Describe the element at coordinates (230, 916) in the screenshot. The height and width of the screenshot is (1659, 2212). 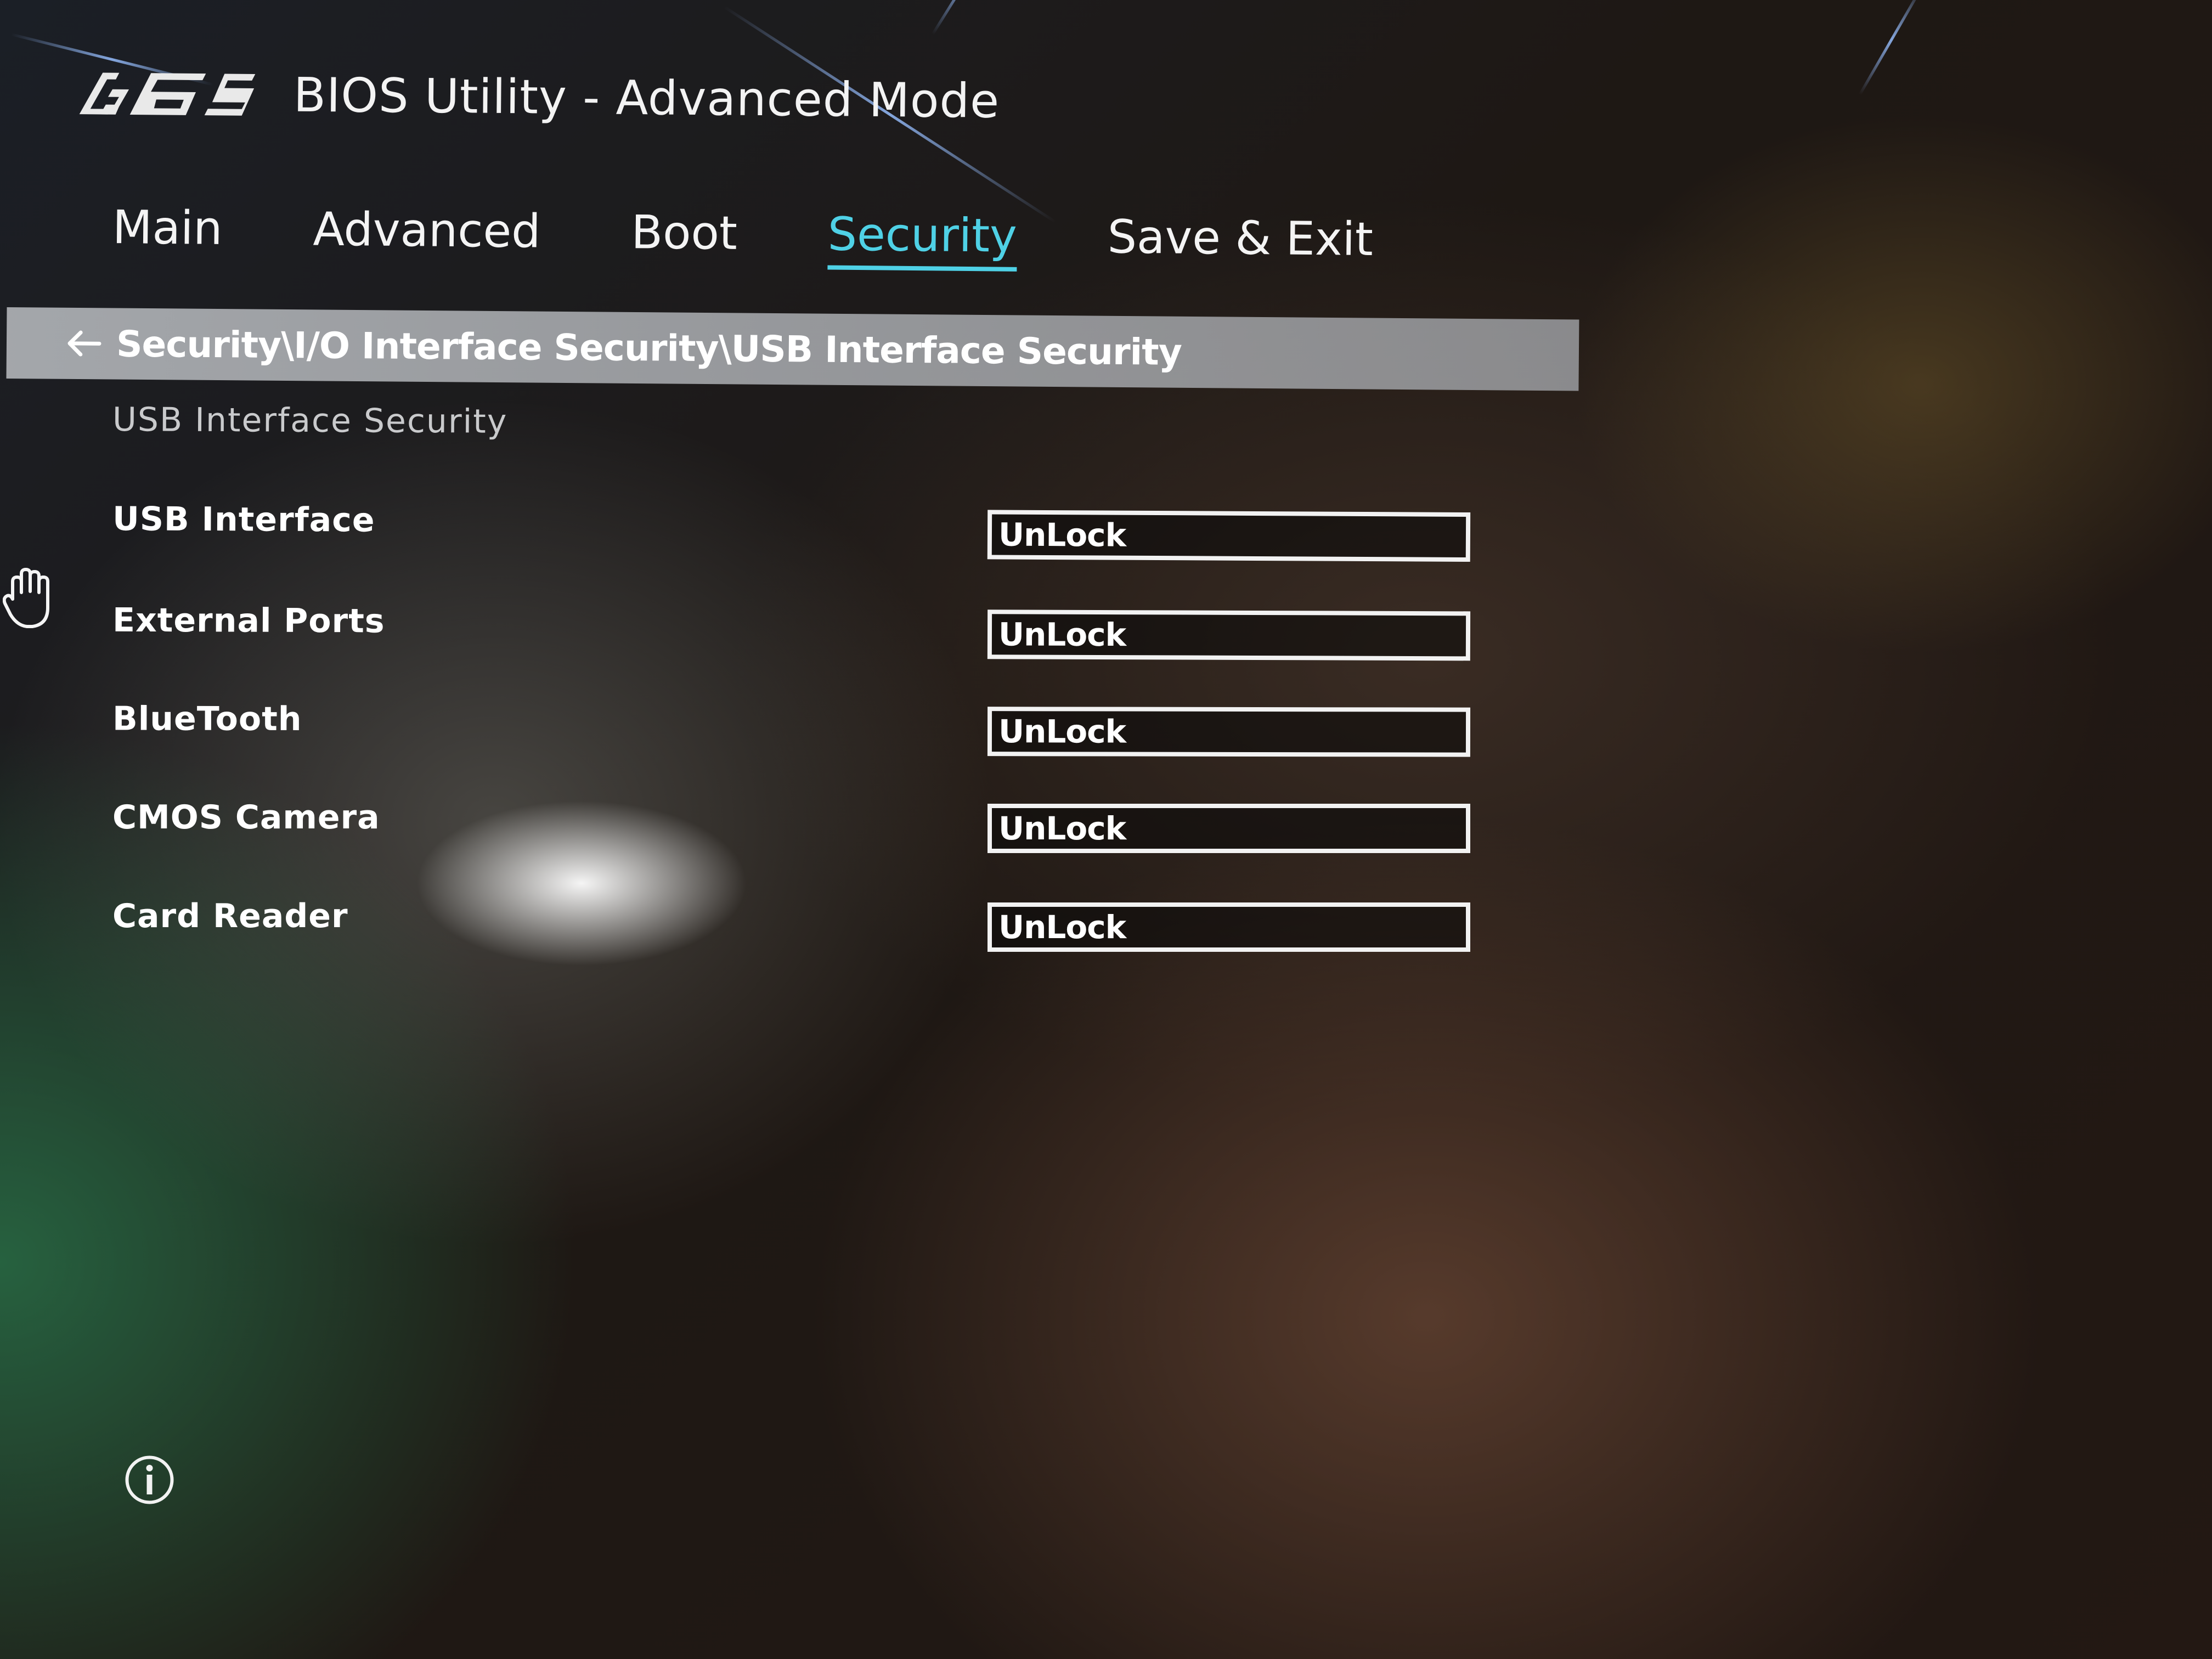
I see `setting-label: Card Reader` at that location.